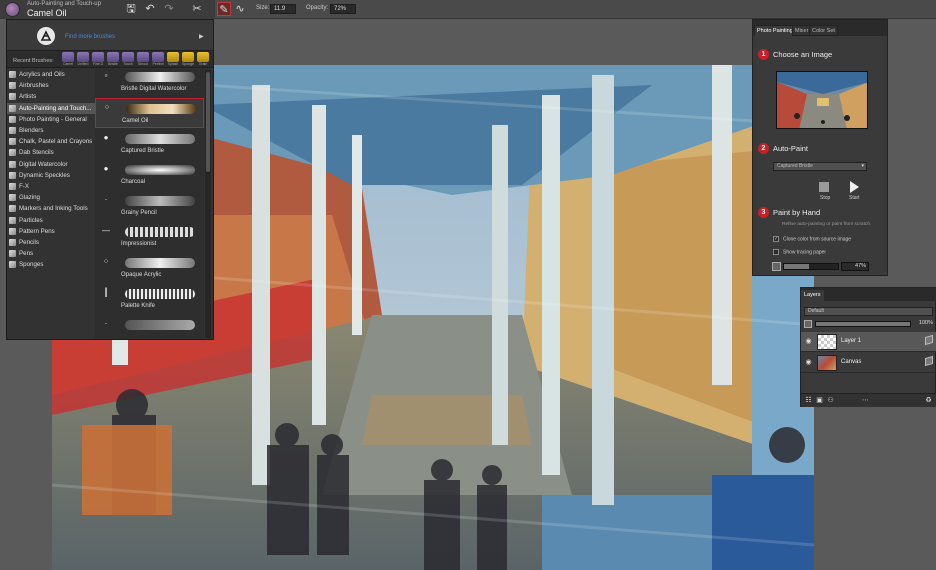 The width and height of the screenshot is (936, 570). Describe the element at coordinates (149, 237) in the screenshot. I see `brush-variant-item: — Impressionist` at that location.